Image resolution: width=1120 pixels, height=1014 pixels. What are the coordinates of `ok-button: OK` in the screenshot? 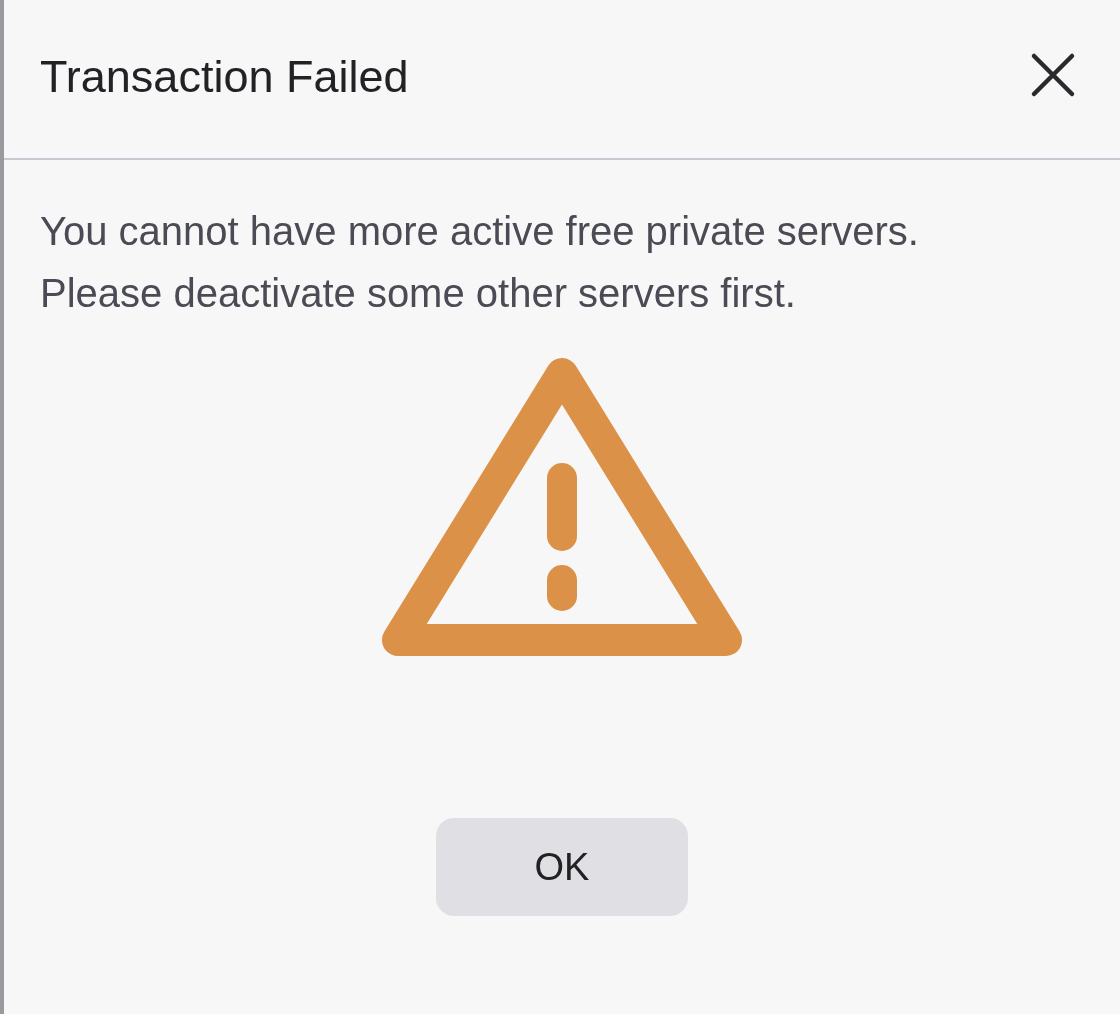 It's located at (562, 867).